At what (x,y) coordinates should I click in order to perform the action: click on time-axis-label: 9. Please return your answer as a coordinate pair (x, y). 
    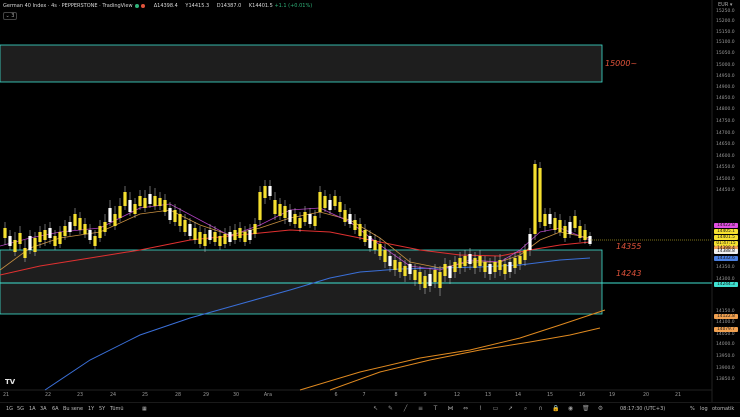
    Looking at the image, I should click on (425, 395).